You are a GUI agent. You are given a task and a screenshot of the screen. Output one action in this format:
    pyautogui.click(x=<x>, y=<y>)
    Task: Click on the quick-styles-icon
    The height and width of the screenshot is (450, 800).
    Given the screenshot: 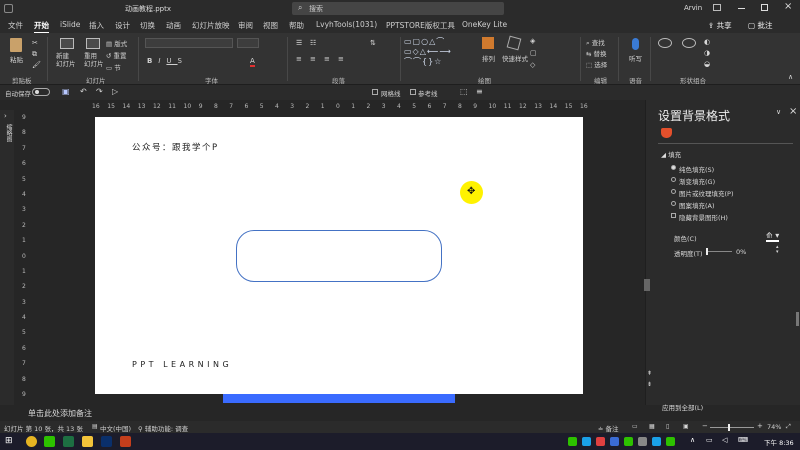 What is the action you would take?
    pyautogui.click(x=514, y=43)
    